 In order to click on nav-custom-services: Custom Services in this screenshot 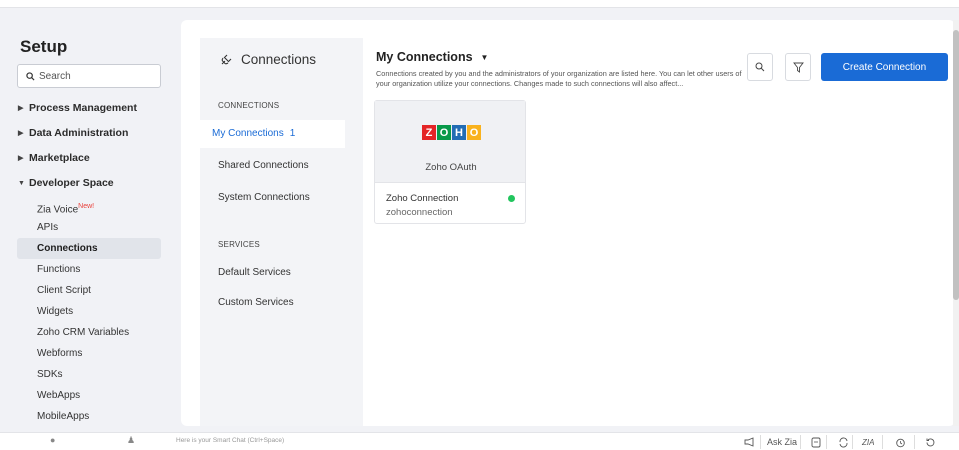, I will do `click(256, 302)`.